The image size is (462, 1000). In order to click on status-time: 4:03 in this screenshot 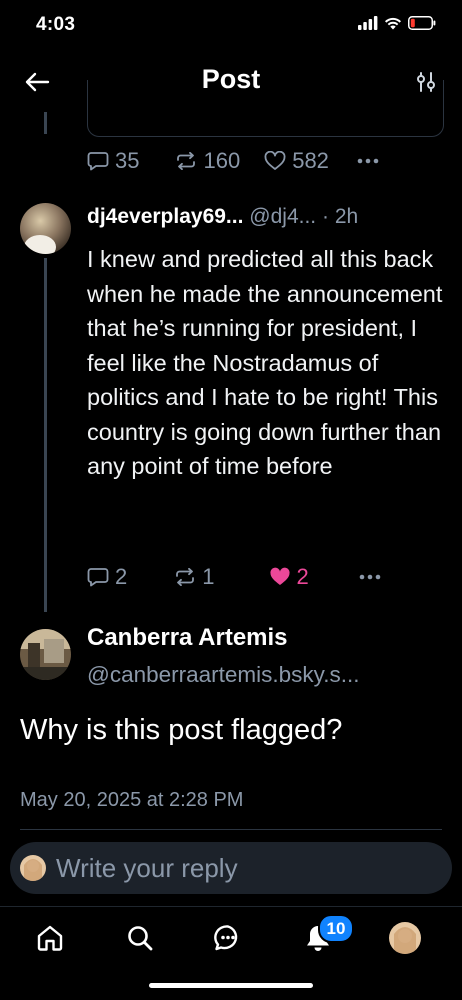, I will do `click(56, 24)`.